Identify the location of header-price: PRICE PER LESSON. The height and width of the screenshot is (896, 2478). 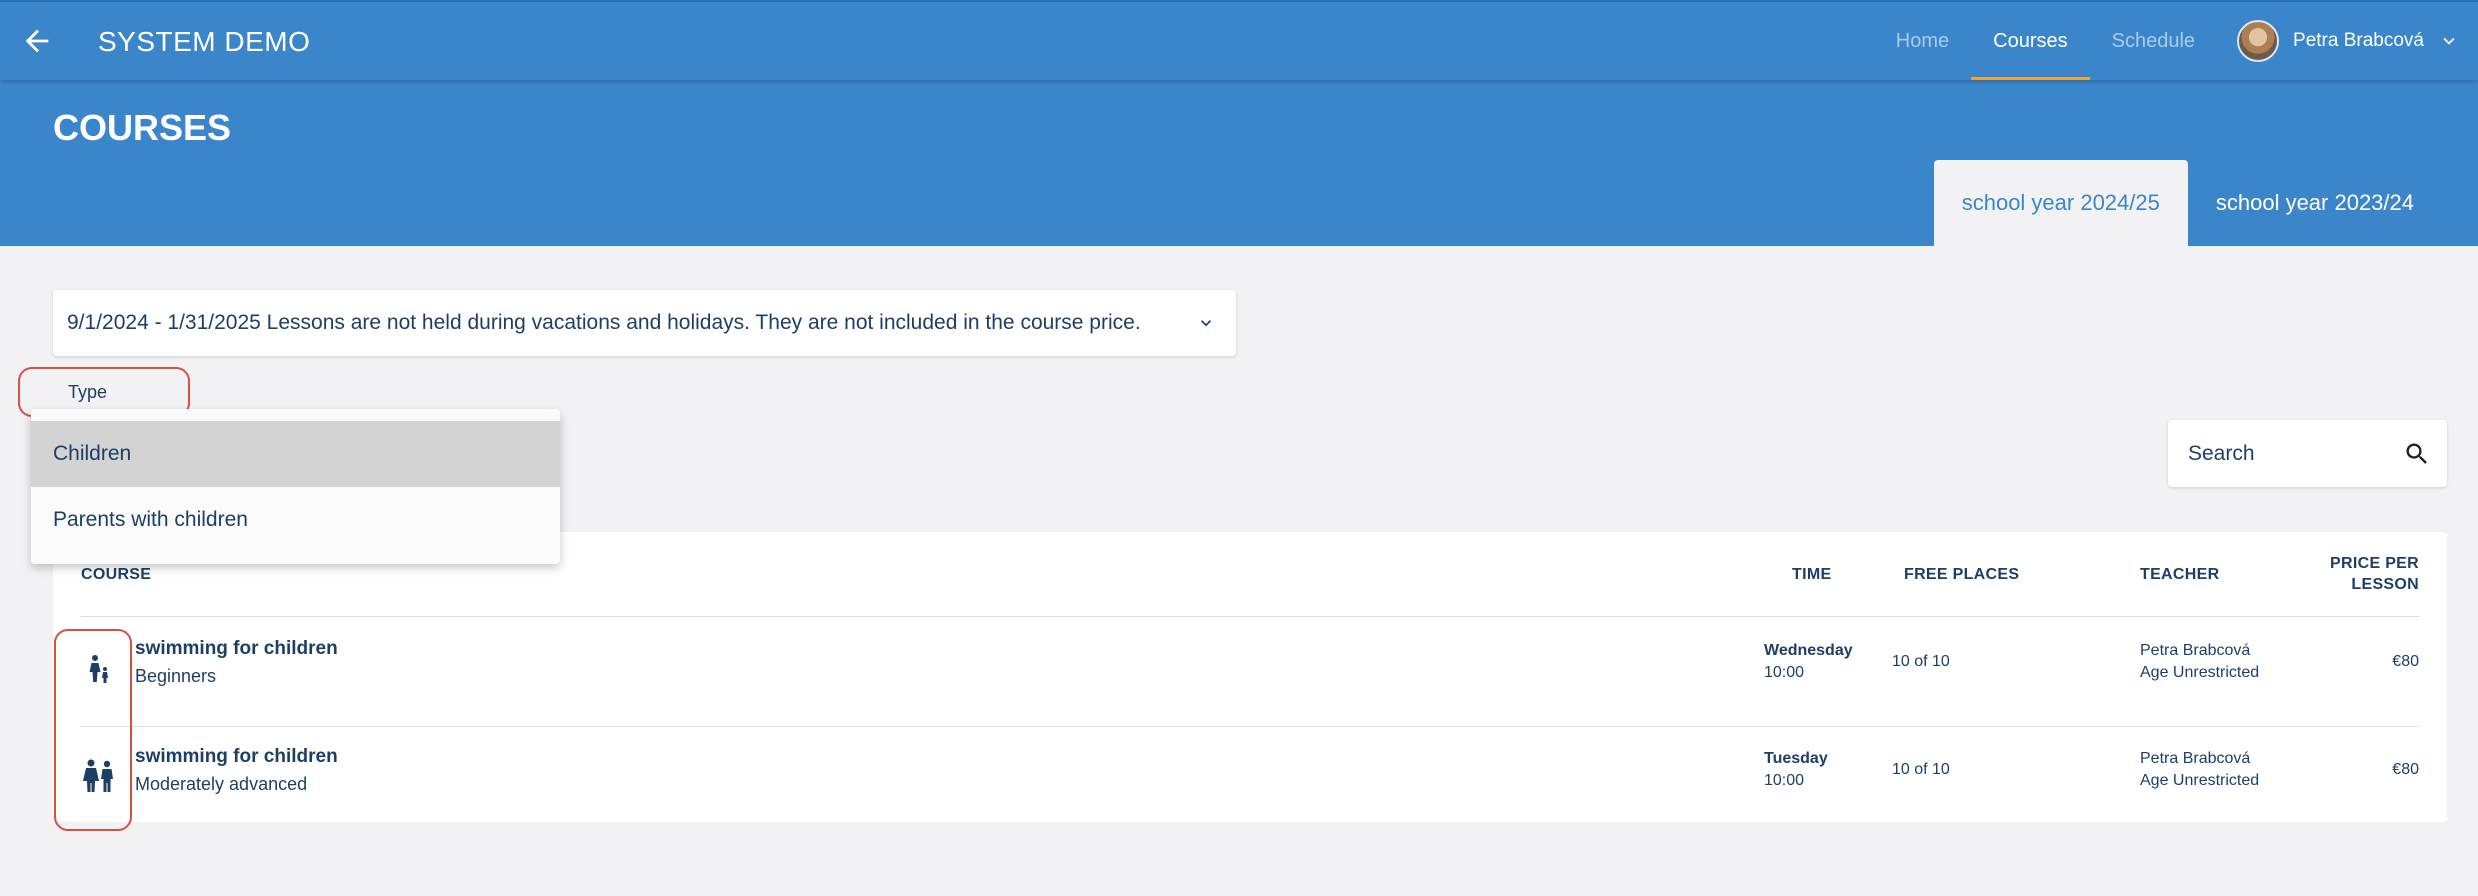
(2374, 574).